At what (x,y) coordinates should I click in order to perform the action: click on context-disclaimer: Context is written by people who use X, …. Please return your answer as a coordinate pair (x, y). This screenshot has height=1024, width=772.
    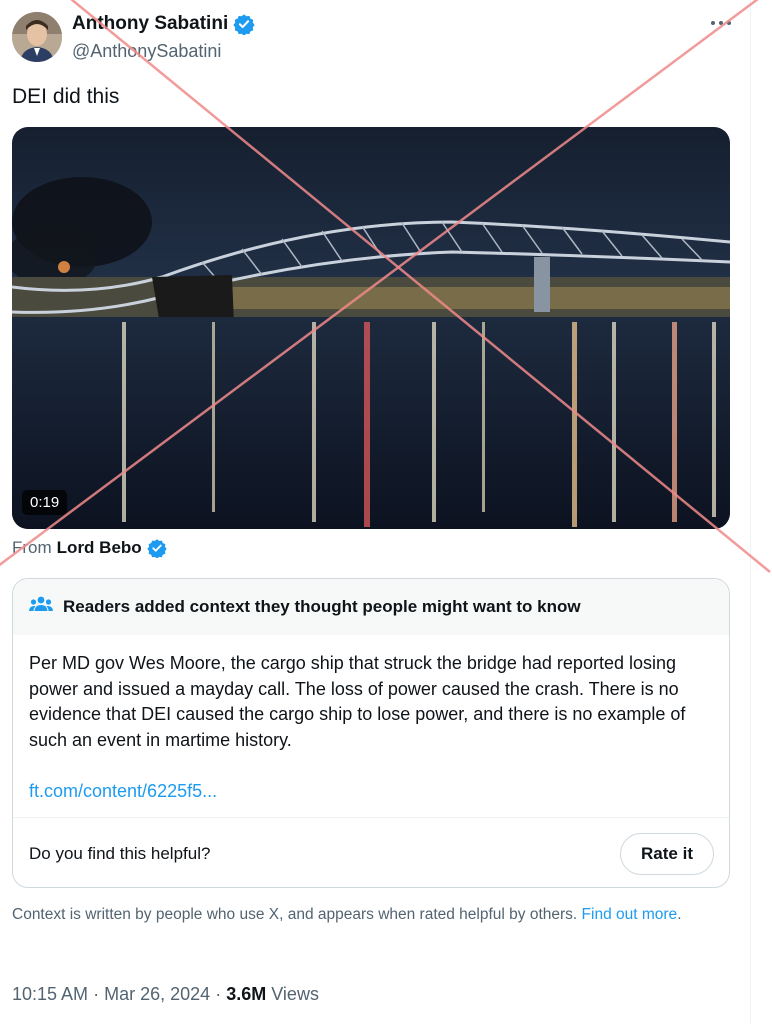
    Looking at the image, I should click on (367, 914).